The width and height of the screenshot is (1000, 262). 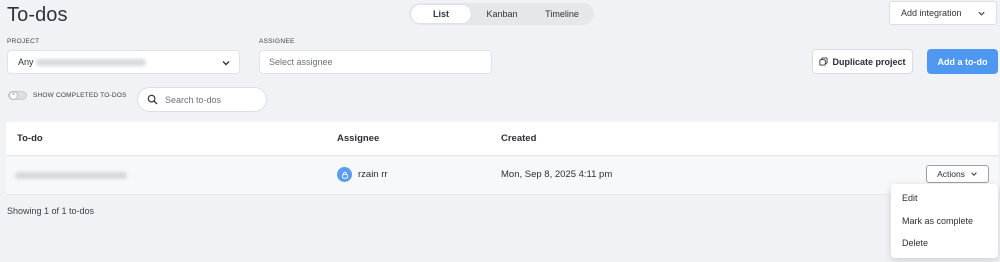 What do you see at coordinates (441, 14) in the screenshot?
I see `tab-list: List` at bounding box center [441, 14].